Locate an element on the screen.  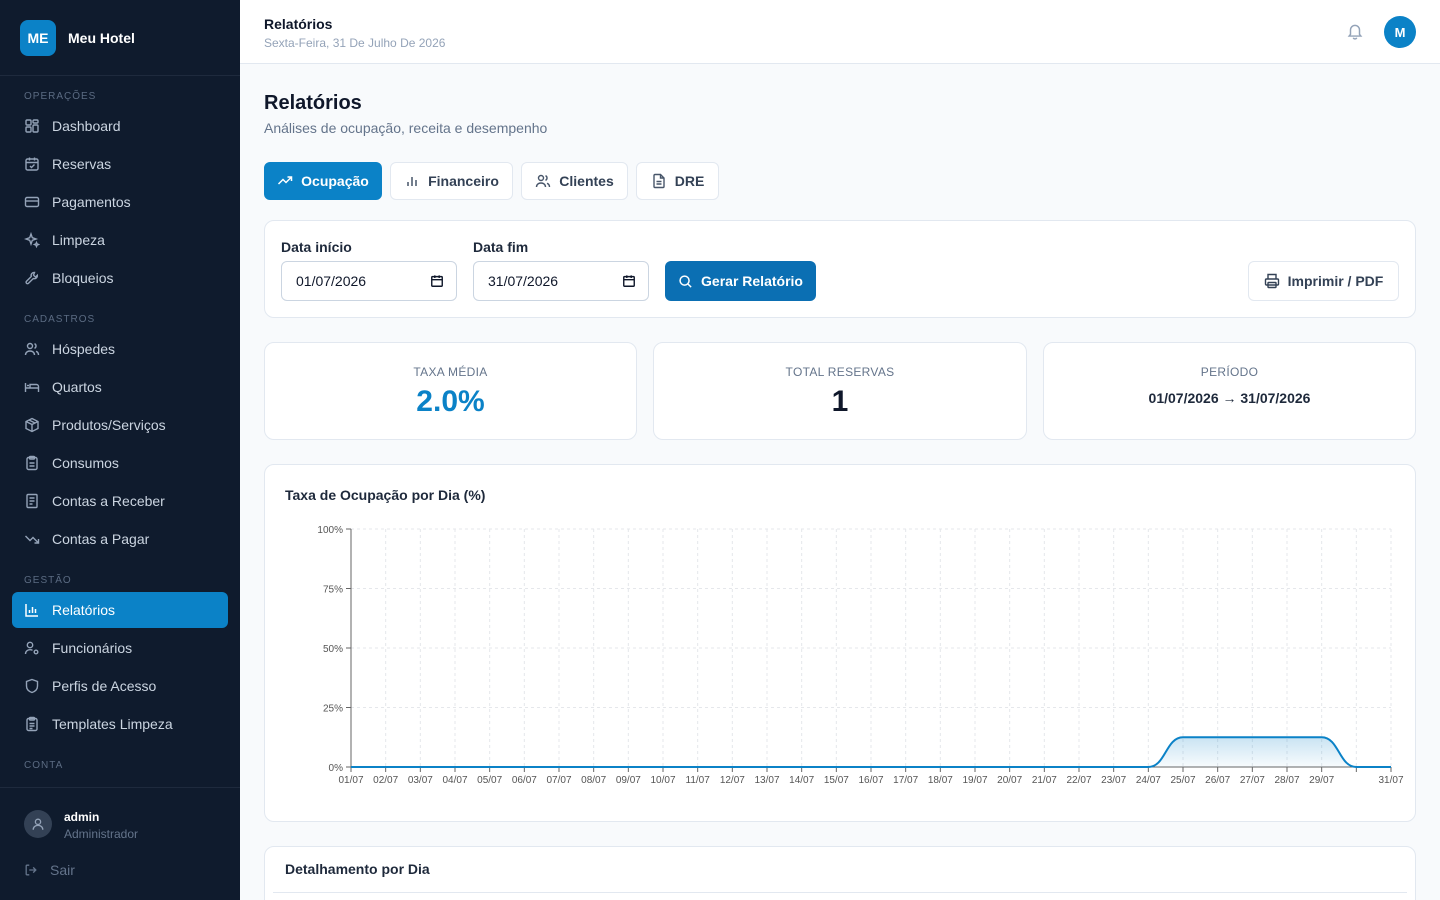
y-tick-label: 75% is located at coordinates (333, 590).